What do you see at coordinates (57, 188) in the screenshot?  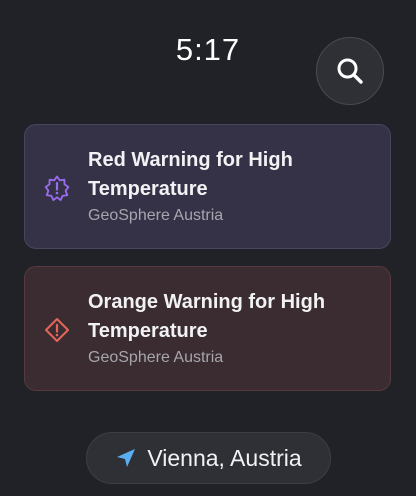 I see `warning-badge-icon` at bounding box center [57, 188].